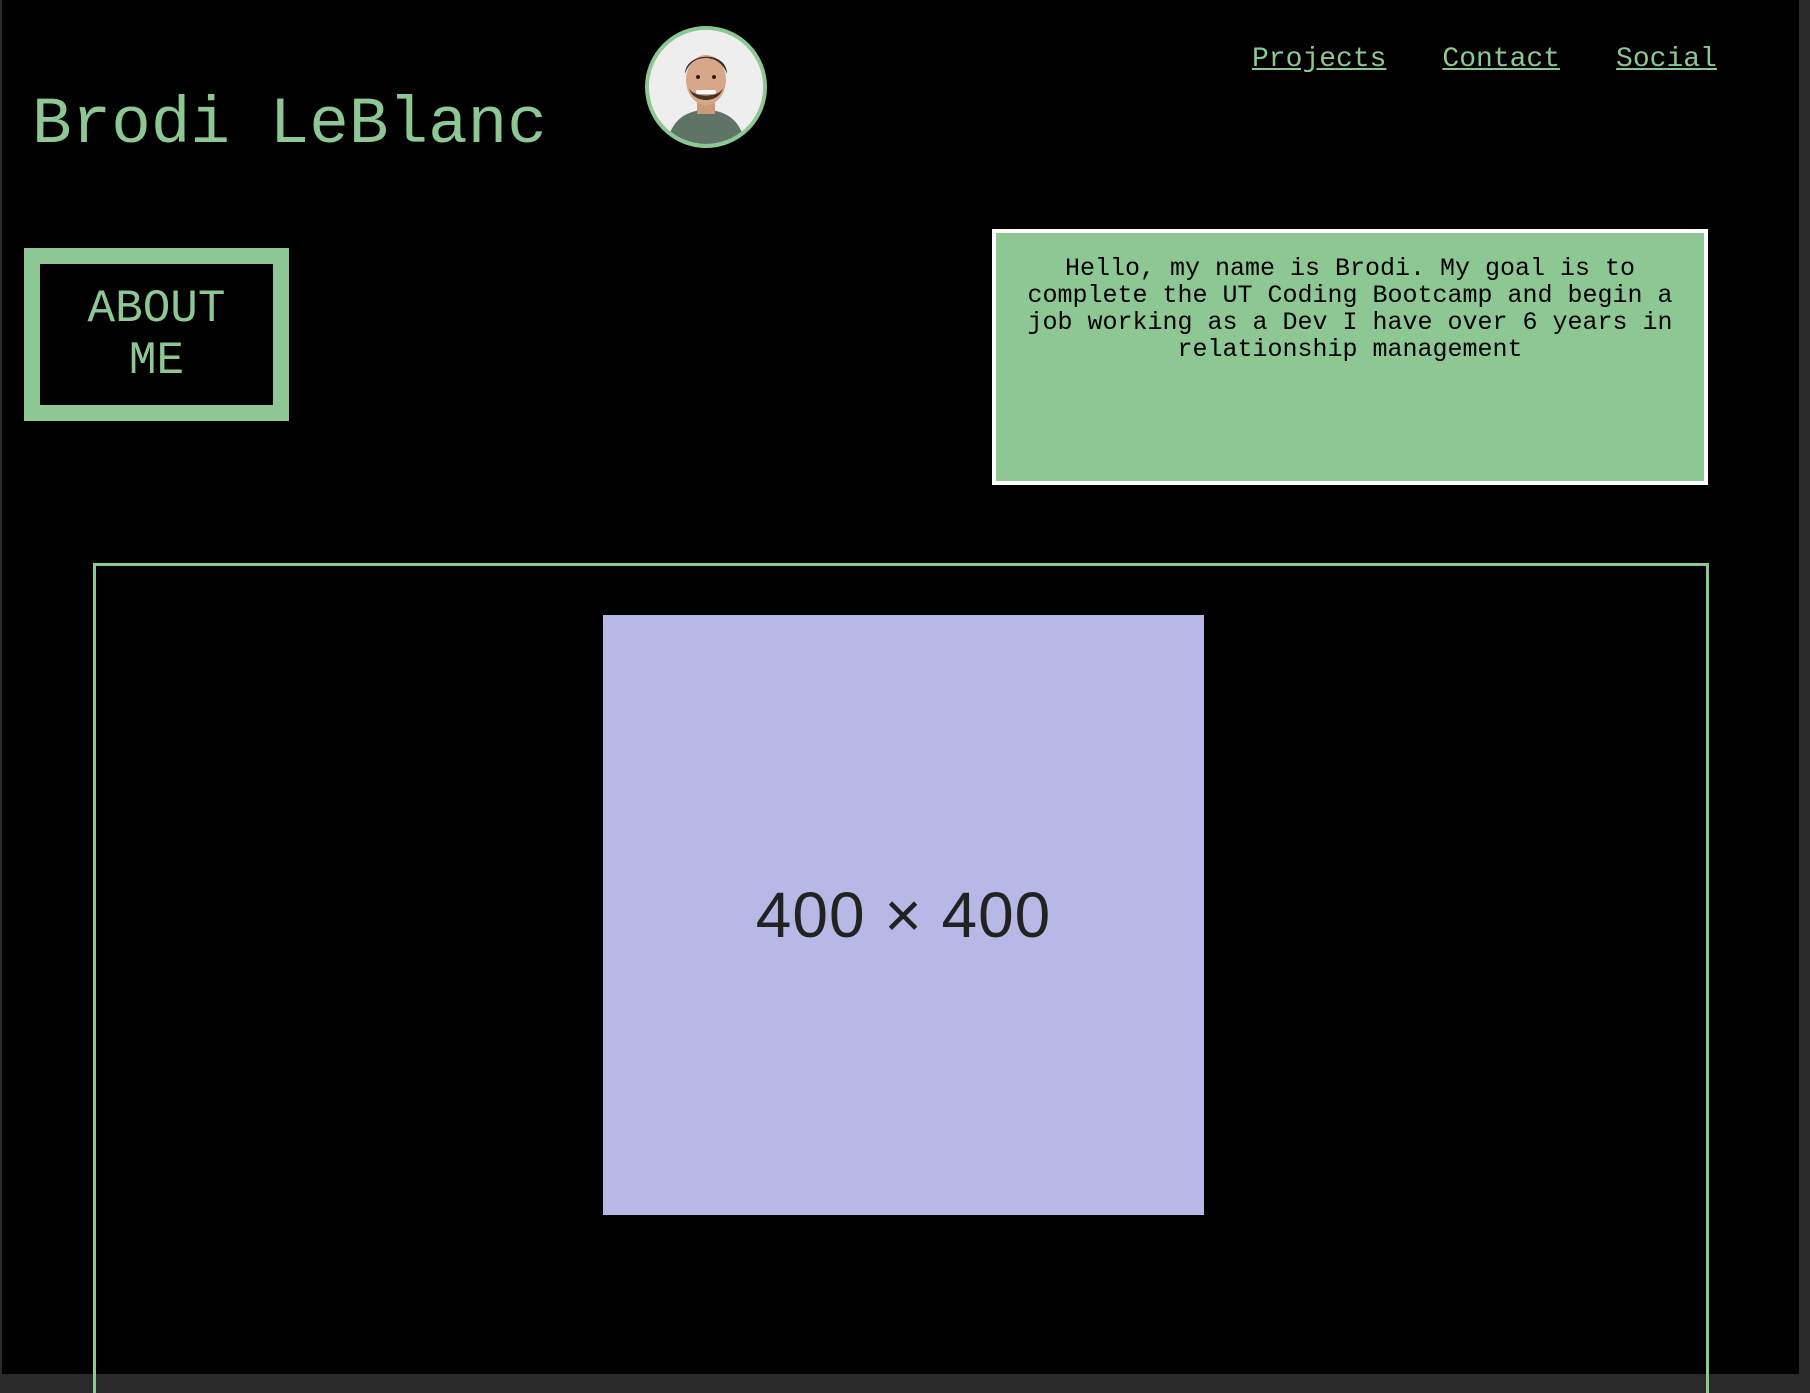 This screenshot has height=1393, width=1810. I want to click on nav-link-projects: Projects, so click(1319, 59).